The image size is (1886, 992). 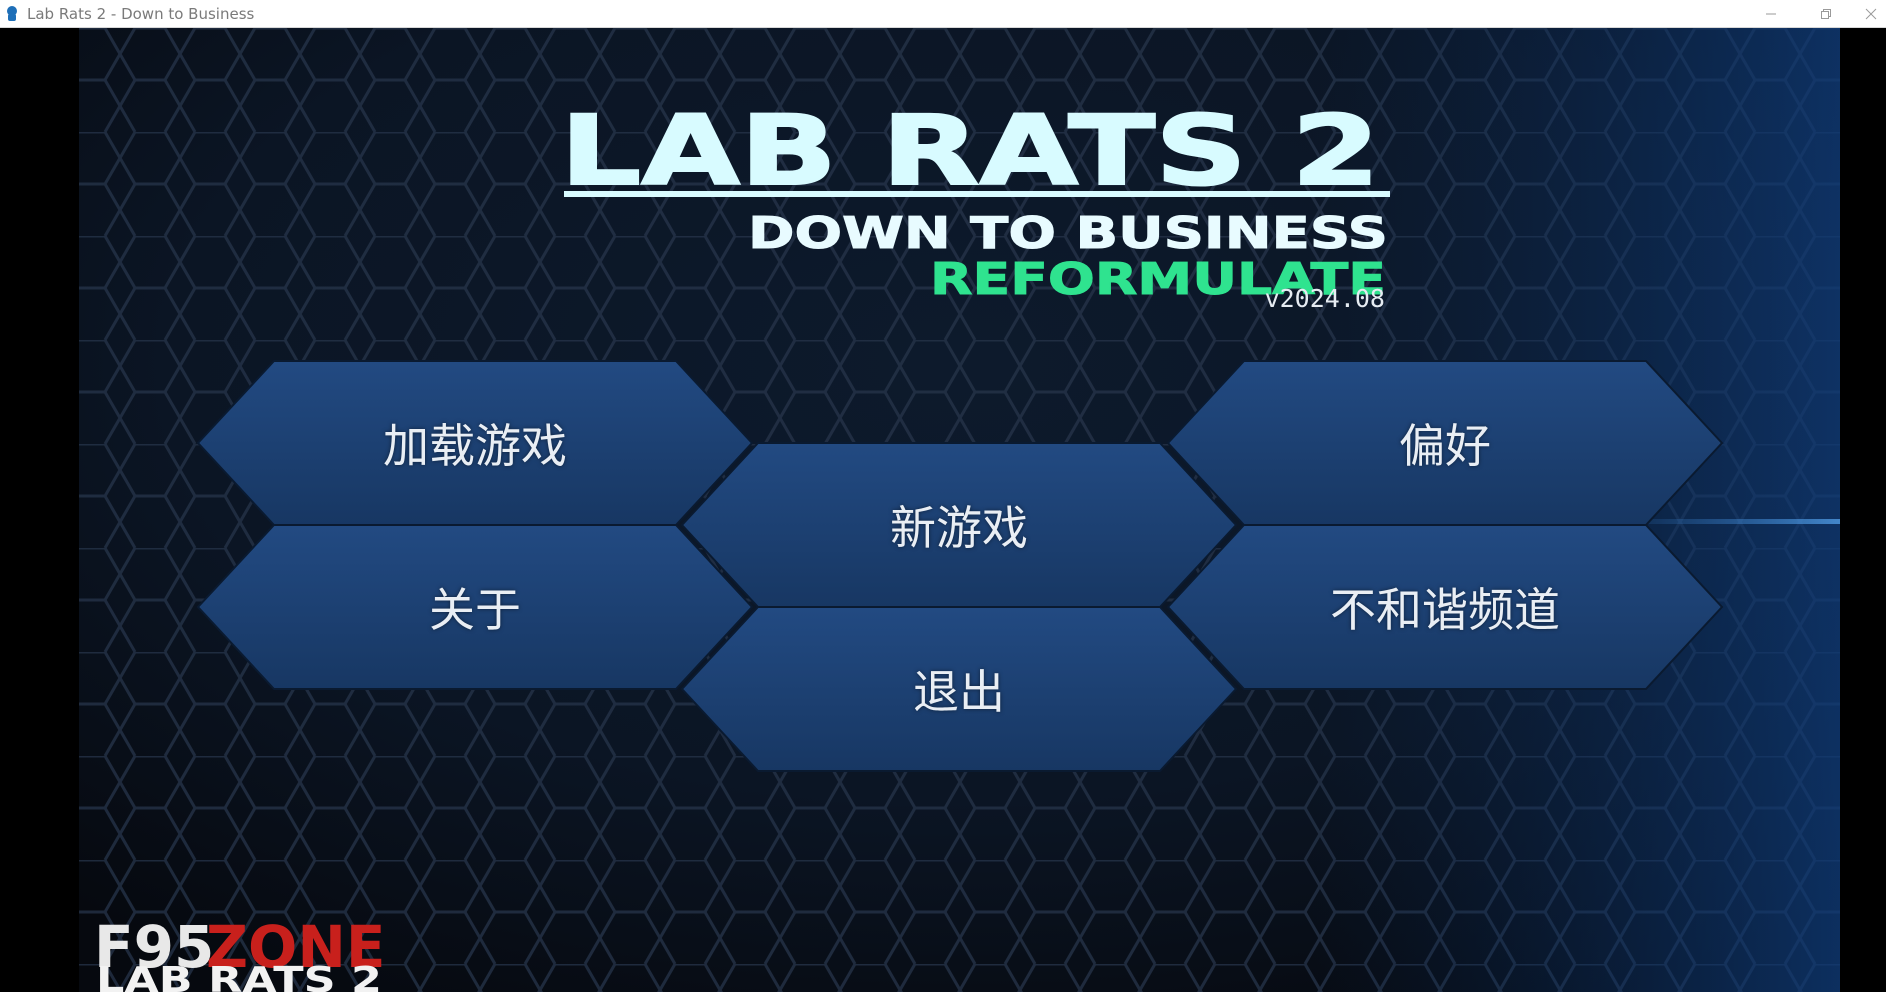 I want to click on watermark-labrats: LAB RATS 2, so click(x=239, y=976).